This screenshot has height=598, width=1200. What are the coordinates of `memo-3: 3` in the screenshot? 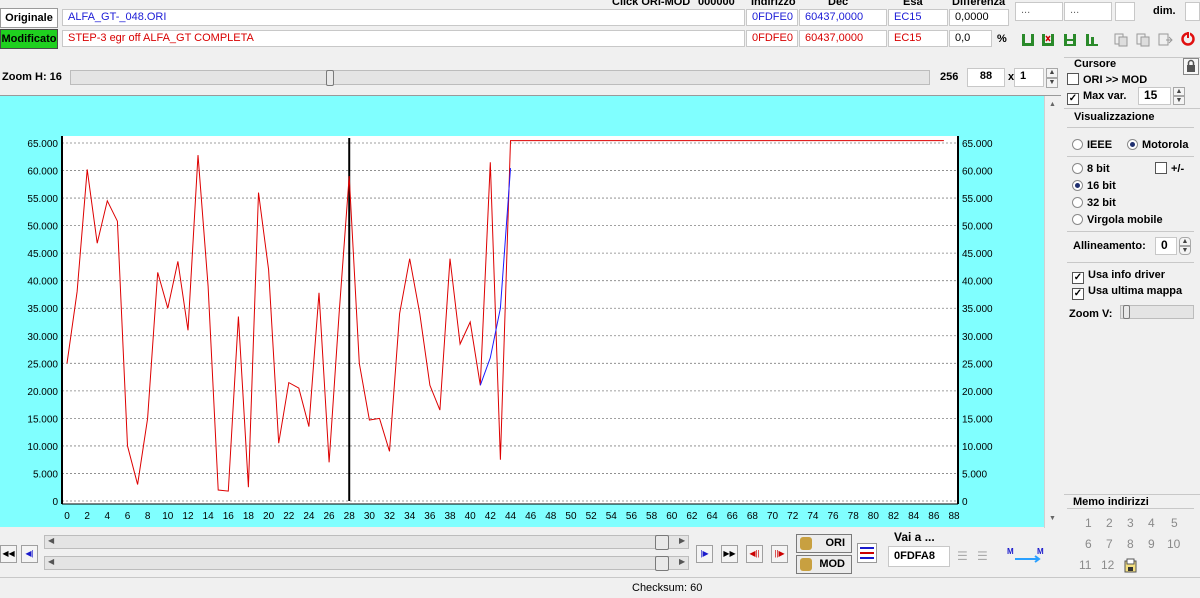 It's located at (1130, 523).